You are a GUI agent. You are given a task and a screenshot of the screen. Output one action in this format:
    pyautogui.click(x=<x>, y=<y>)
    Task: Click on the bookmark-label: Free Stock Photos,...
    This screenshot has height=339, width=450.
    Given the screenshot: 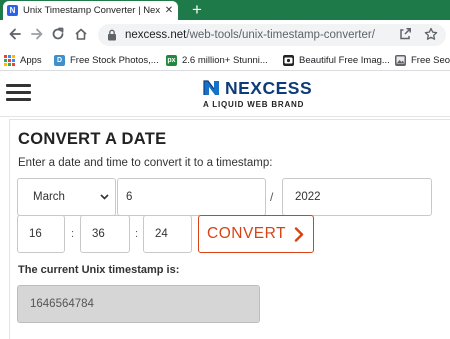 What is the action you would take?
    pyautogui.click(x=114, y=60)
    